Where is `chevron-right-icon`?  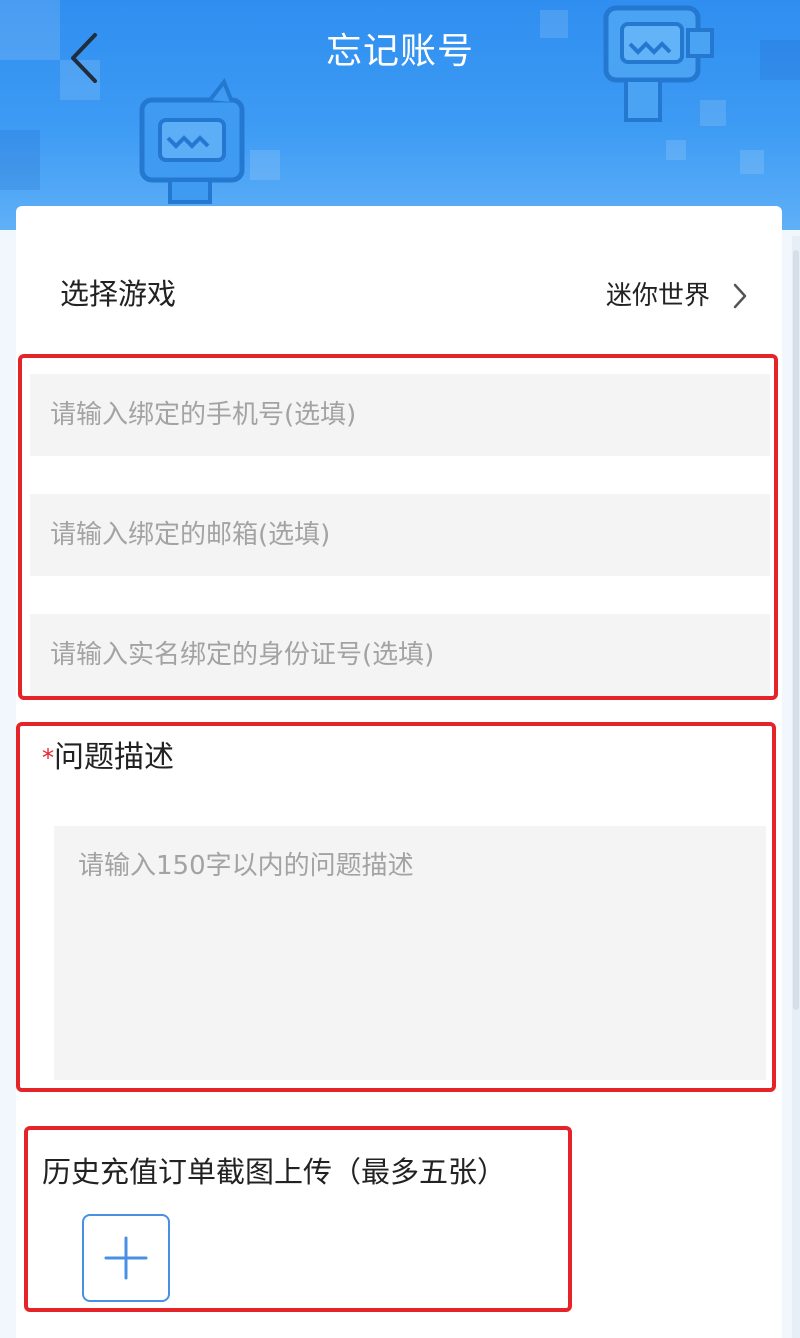
chevron-right-icon is located at coordinates (740, 296).